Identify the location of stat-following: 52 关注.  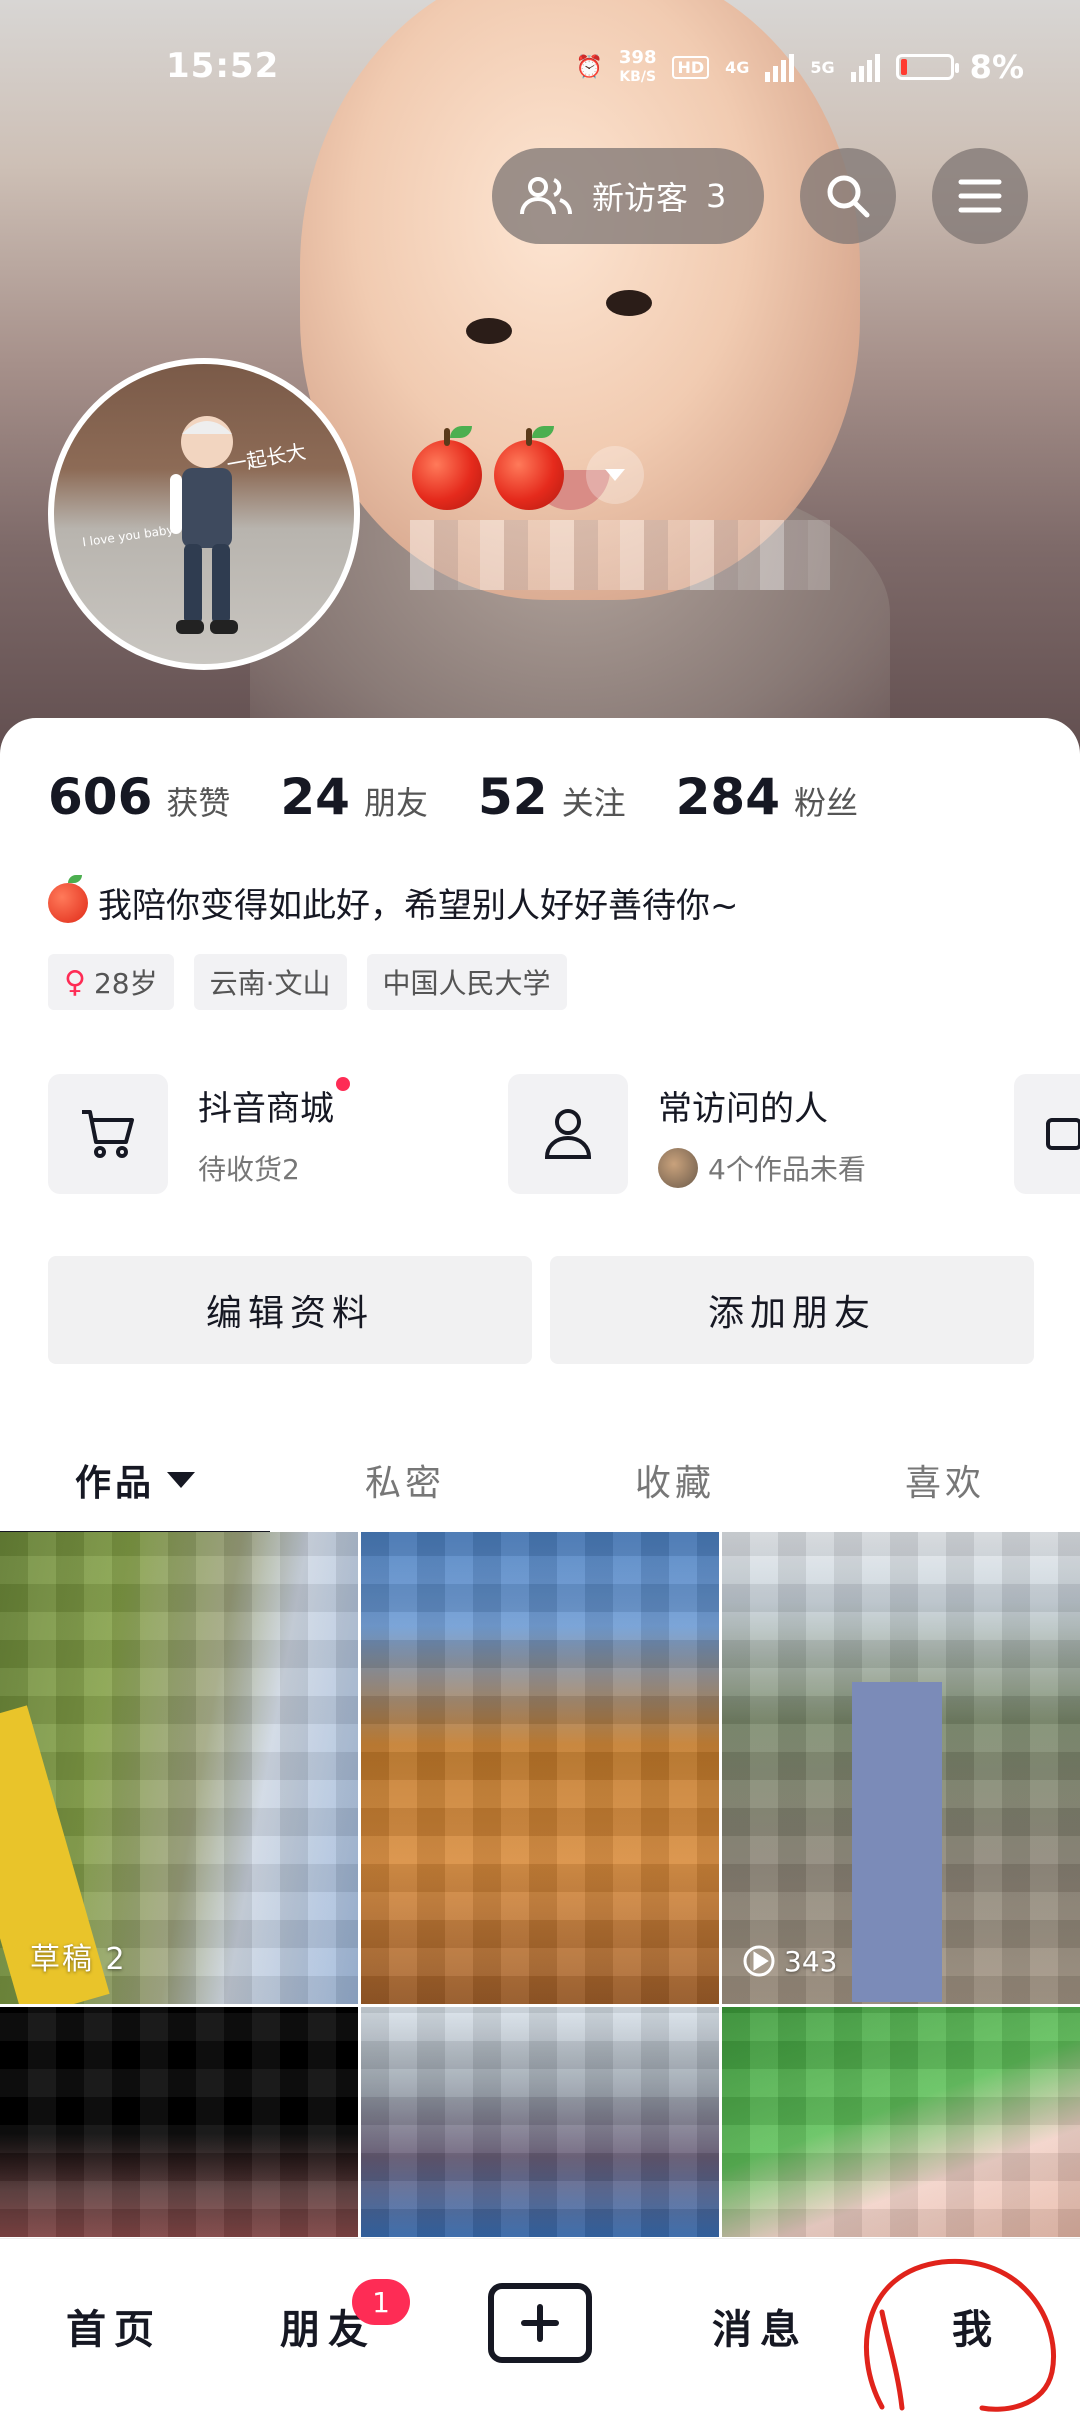
(552, 797).